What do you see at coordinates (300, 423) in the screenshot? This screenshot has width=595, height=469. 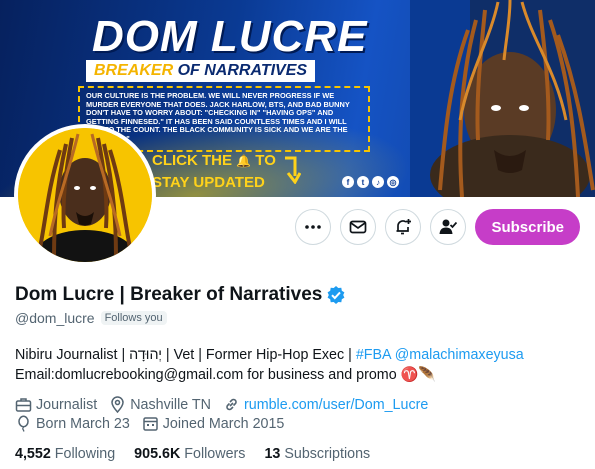 I see `profile-meta-row2: Born March 23 Joined March 2015` at bounding box center [300, 423].